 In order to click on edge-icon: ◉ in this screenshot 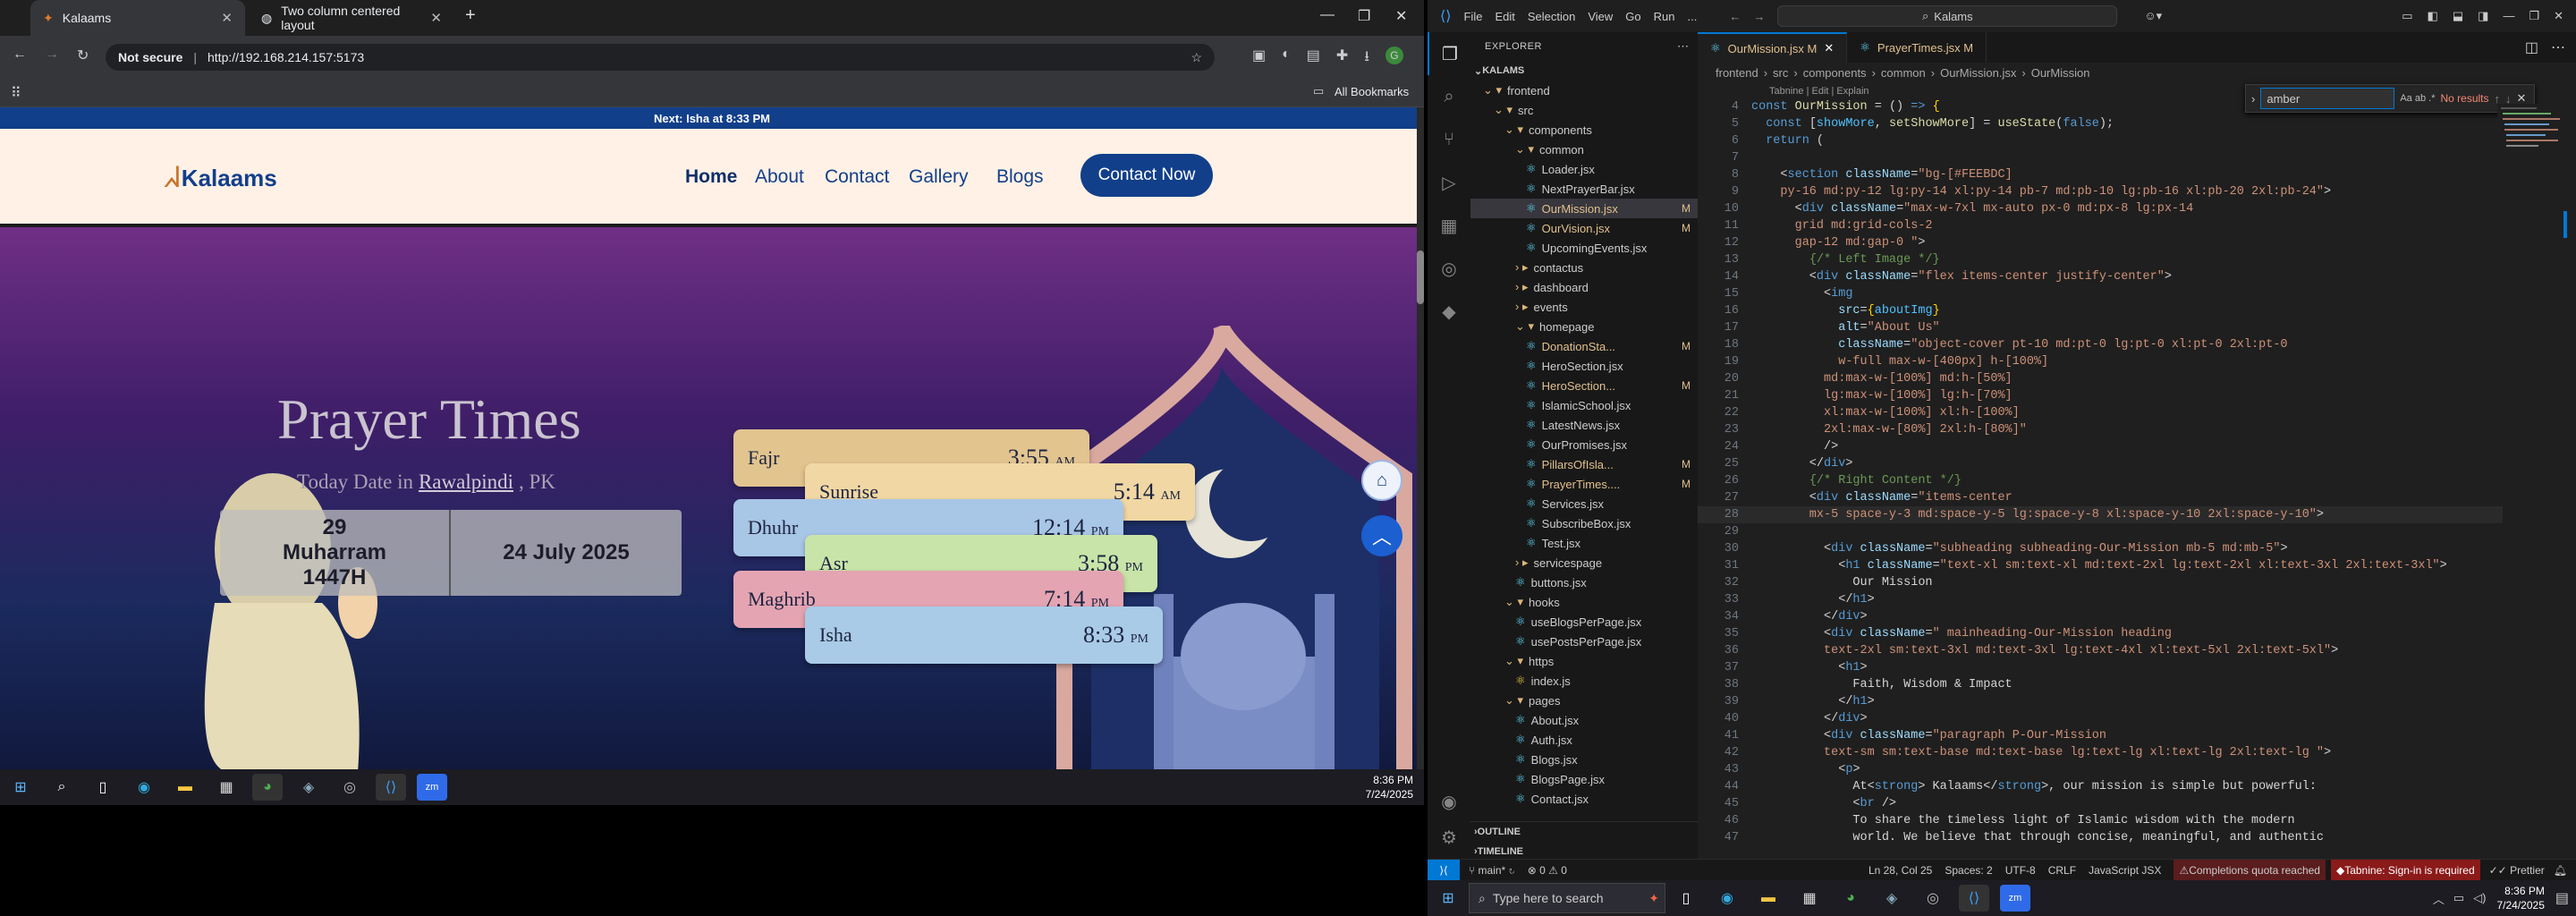, I will do `click(1727, 898)`.